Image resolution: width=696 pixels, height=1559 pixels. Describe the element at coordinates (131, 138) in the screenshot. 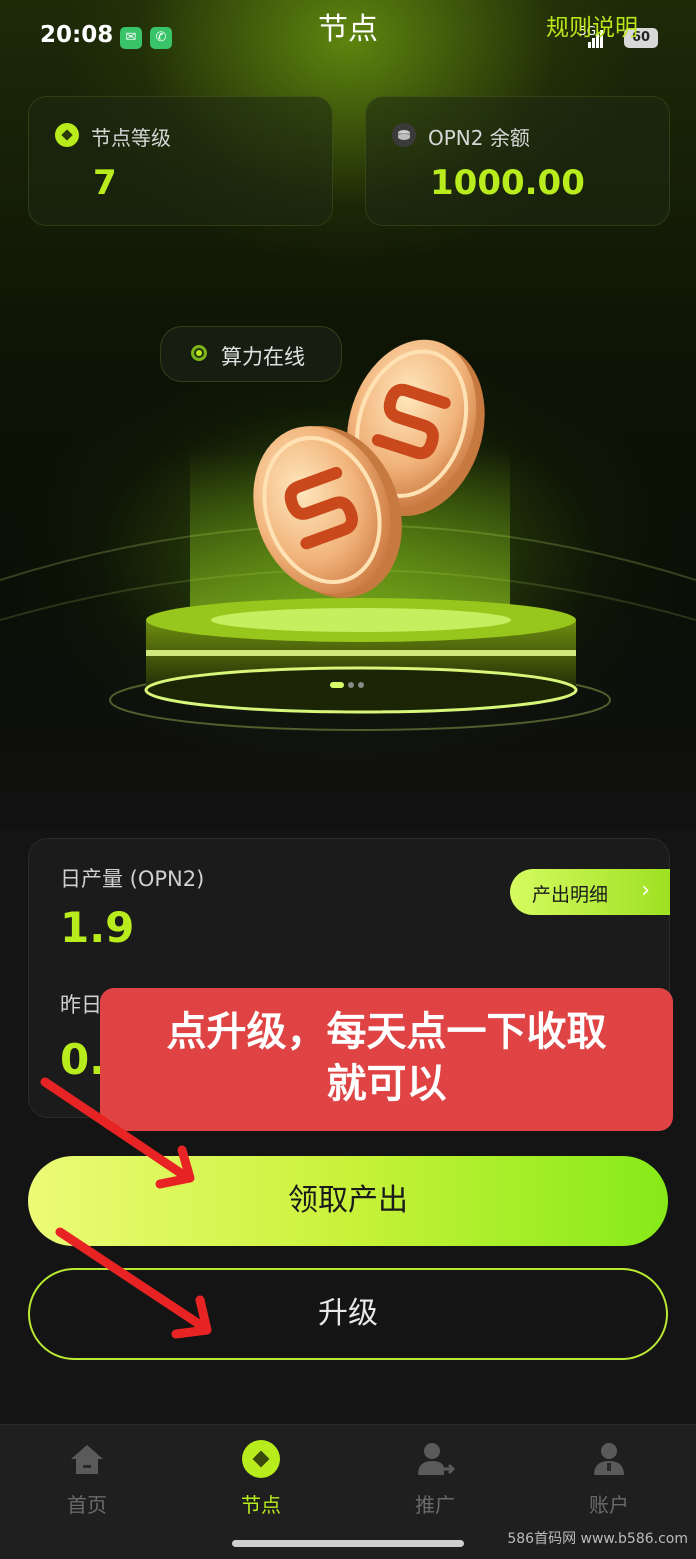

I see `node-level-label: 节点等级` at that location.